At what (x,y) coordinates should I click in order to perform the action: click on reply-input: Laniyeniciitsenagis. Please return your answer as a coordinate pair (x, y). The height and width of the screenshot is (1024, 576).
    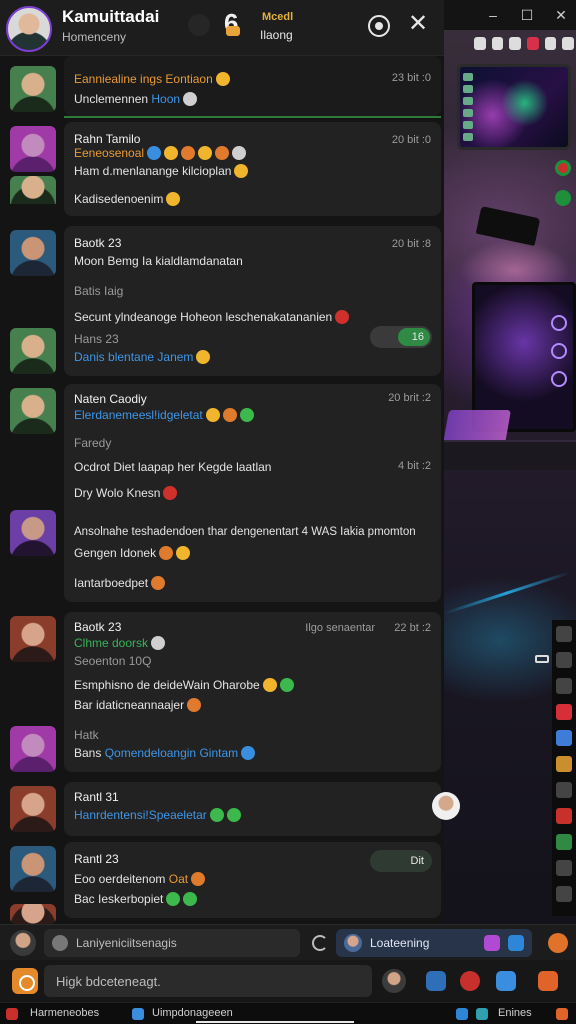
    Looking at the image, I should click on (172, 943).